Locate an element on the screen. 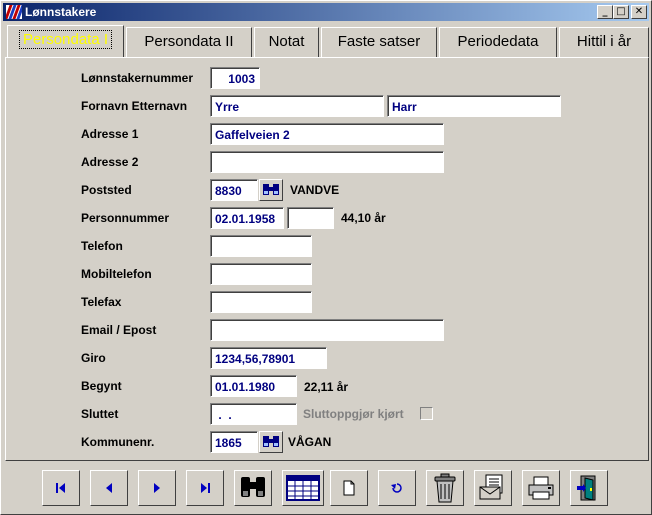 Image resolution: width=652 pixels, height=515 pixels. list-view-button is located at coordinates (303, 488).